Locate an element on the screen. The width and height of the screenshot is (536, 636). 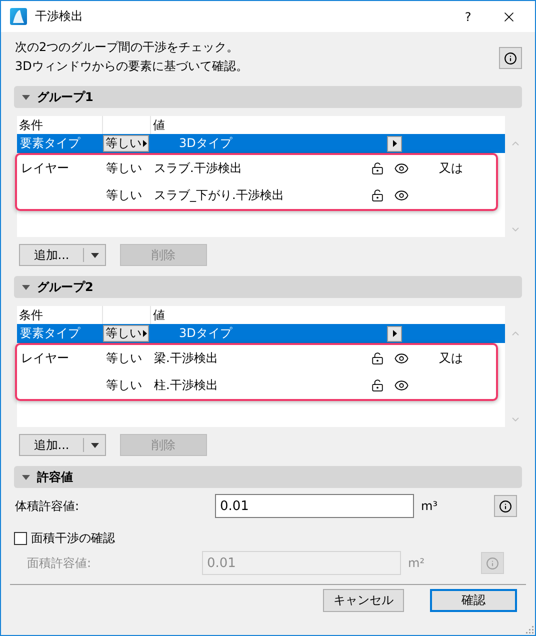
table-cell: 柱.干渉検出 is located at coordinates (186, 385).